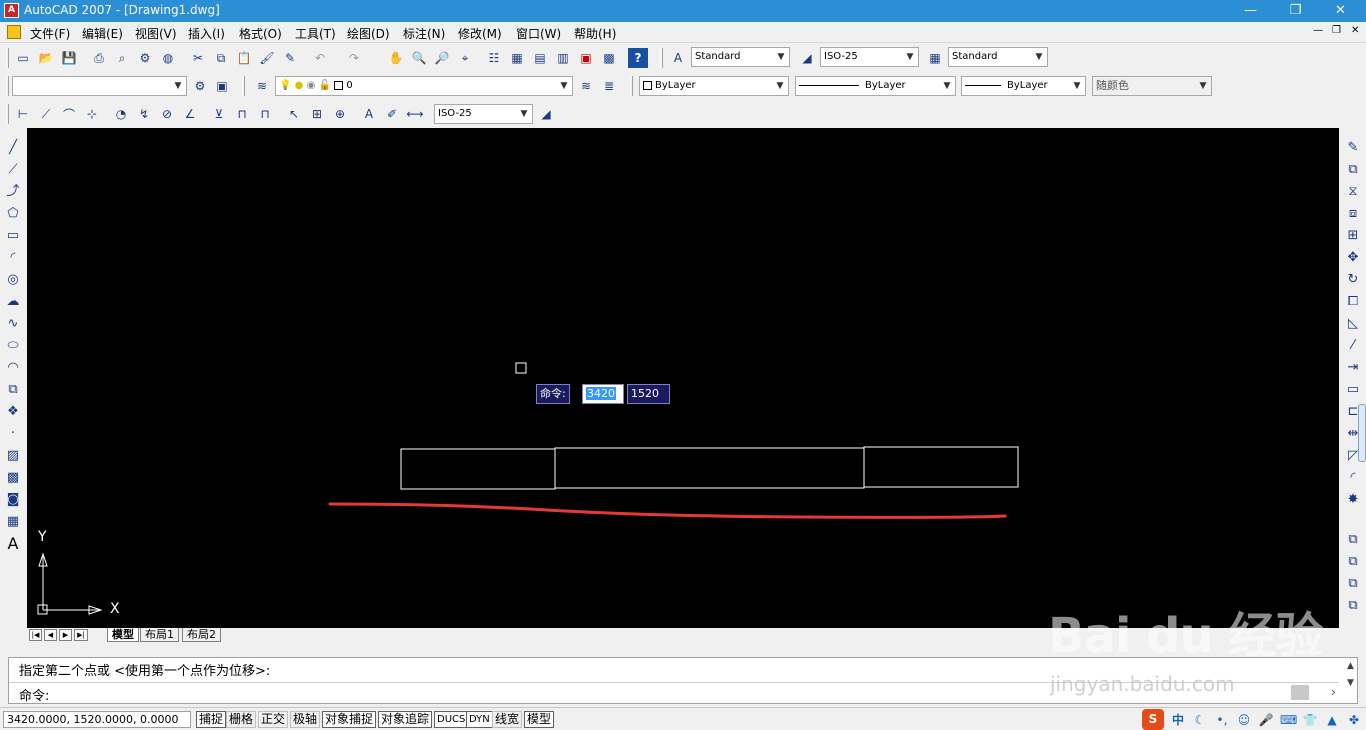  I want to click on polyline-icon: ⤴, so click(13, 192).